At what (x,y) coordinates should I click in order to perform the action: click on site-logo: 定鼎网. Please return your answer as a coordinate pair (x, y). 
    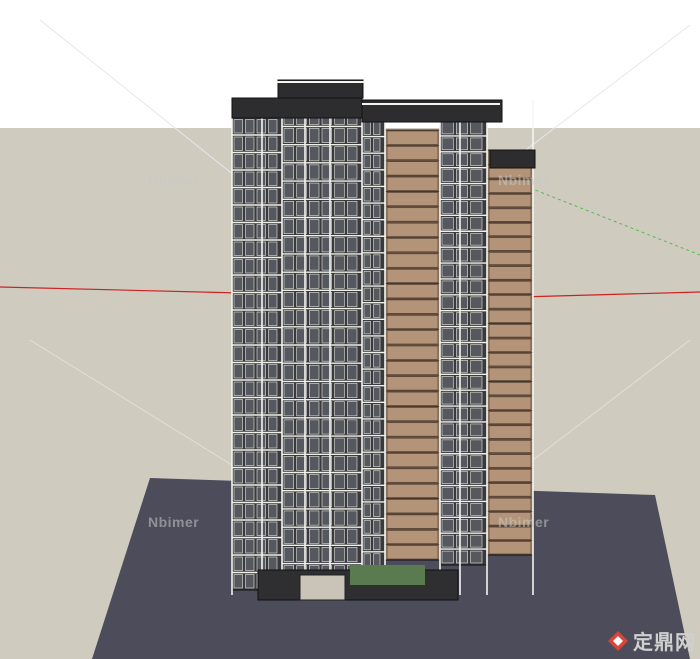
    Looking at the image, I should click on (651, 640).